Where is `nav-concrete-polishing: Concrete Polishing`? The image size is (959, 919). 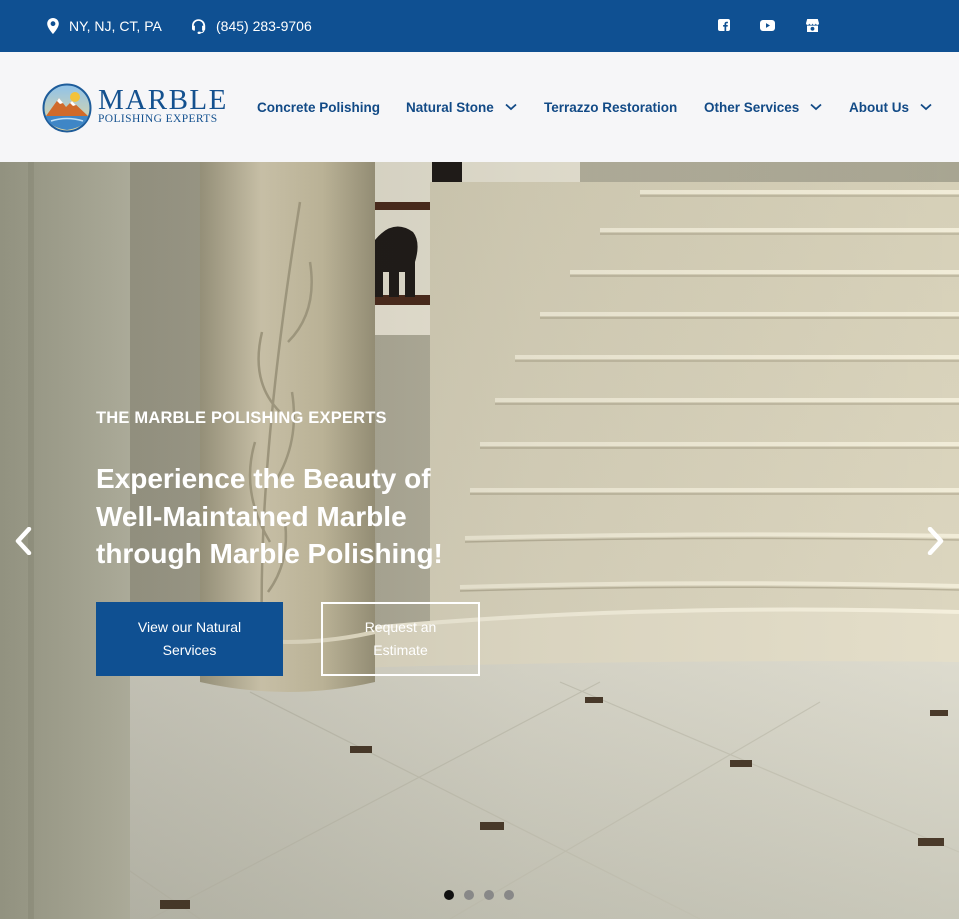
nav-concrete-polishing: Concrete Polishing is located at coordinates (318, 107).